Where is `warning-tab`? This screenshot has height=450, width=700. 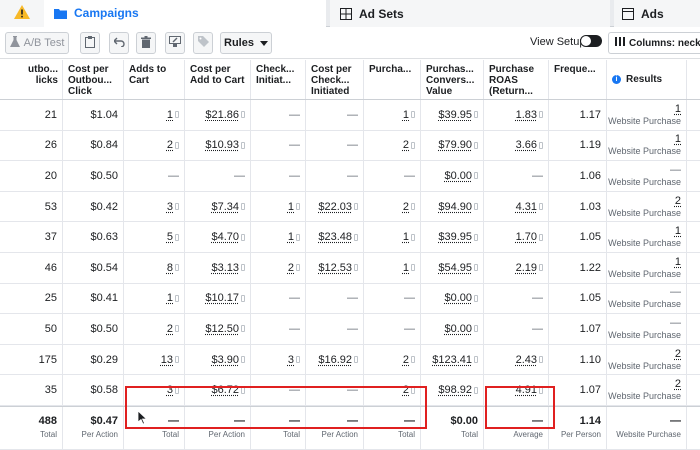
warning-tab is located at coordinates (22, 13).